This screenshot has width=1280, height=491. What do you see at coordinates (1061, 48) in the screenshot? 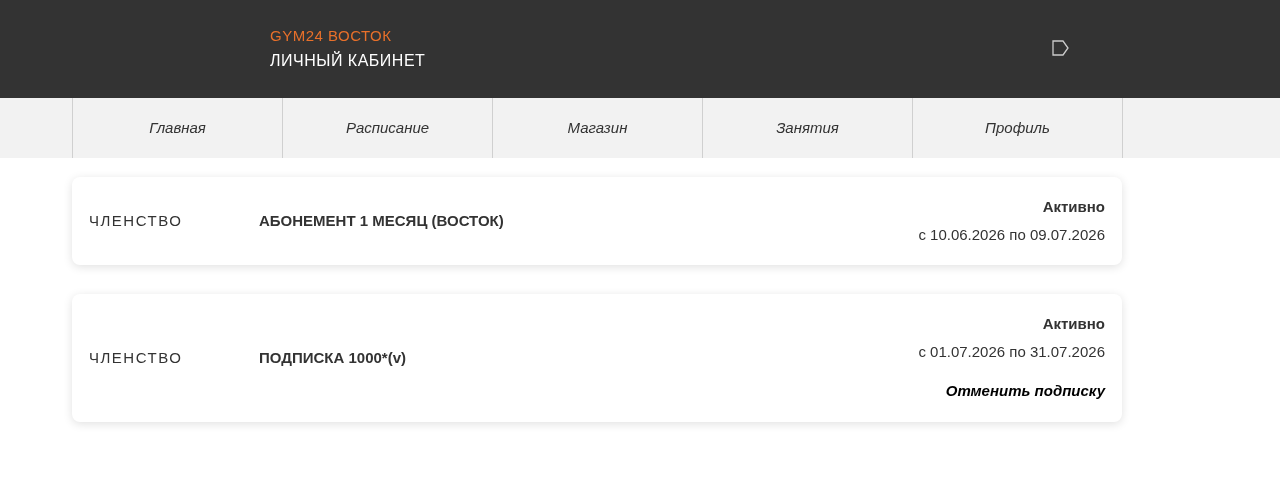
I see `logout-icon` at bounding box center [1061, 48].